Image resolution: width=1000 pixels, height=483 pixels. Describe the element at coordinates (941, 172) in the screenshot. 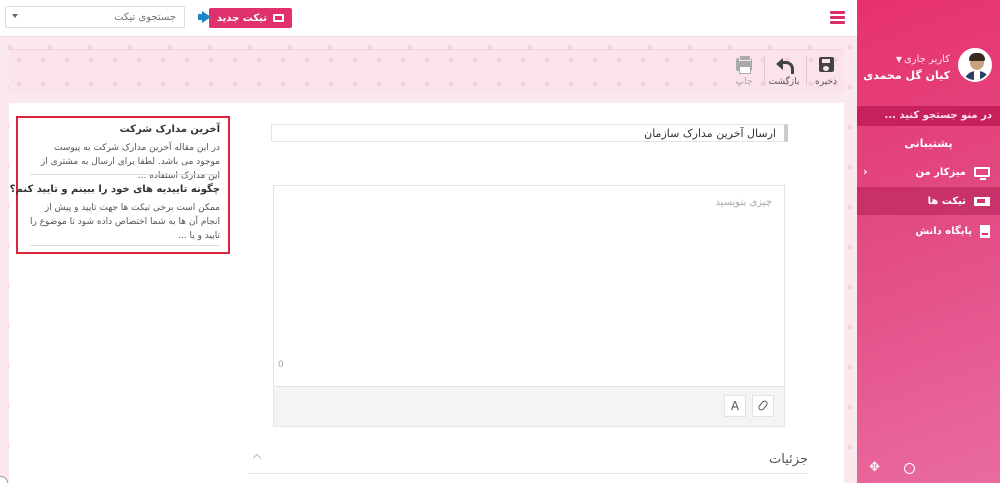

I see `sidebar-item-label: میزکار من` at that location.